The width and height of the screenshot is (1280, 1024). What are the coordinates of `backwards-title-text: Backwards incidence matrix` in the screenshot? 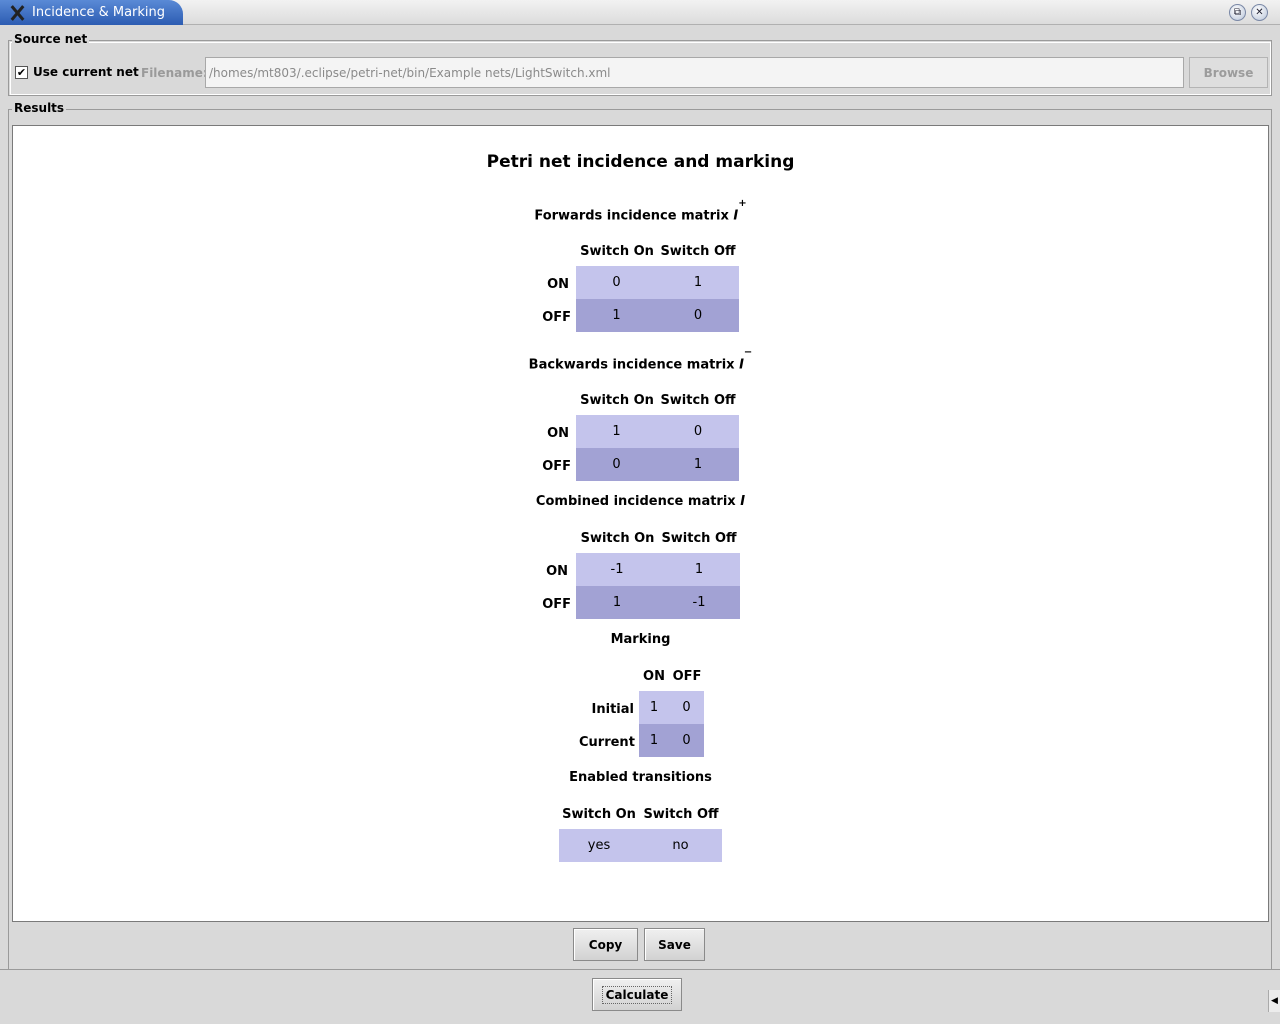 It's located at (634, 365).